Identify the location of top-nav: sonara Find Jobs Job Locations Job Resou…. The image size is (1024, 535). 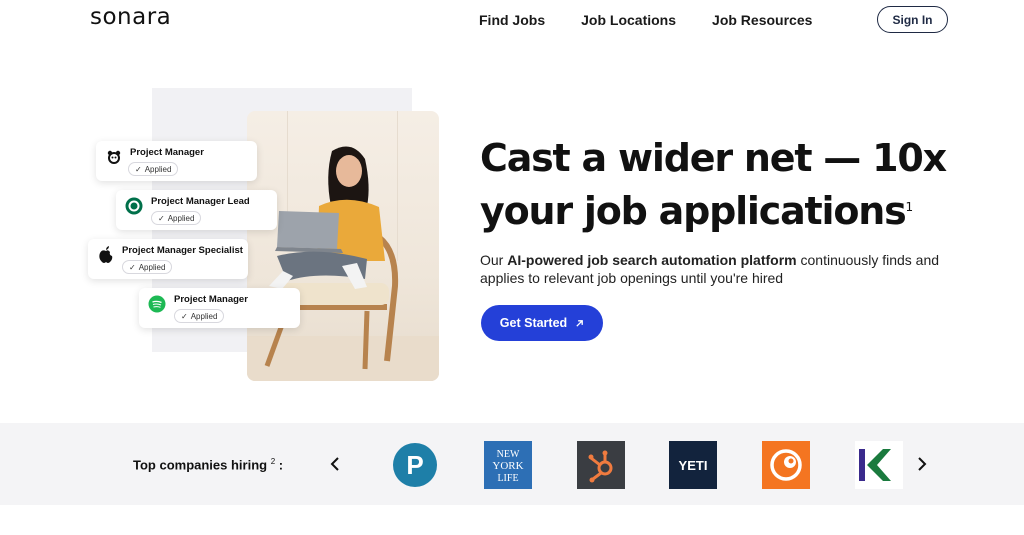
(512, 20).